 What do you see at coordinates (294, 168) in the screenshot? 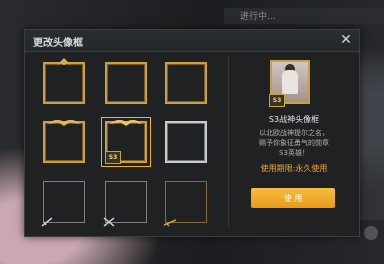
I see `use-period: 使用期限:永久使用` at bounding box center [294, 168].